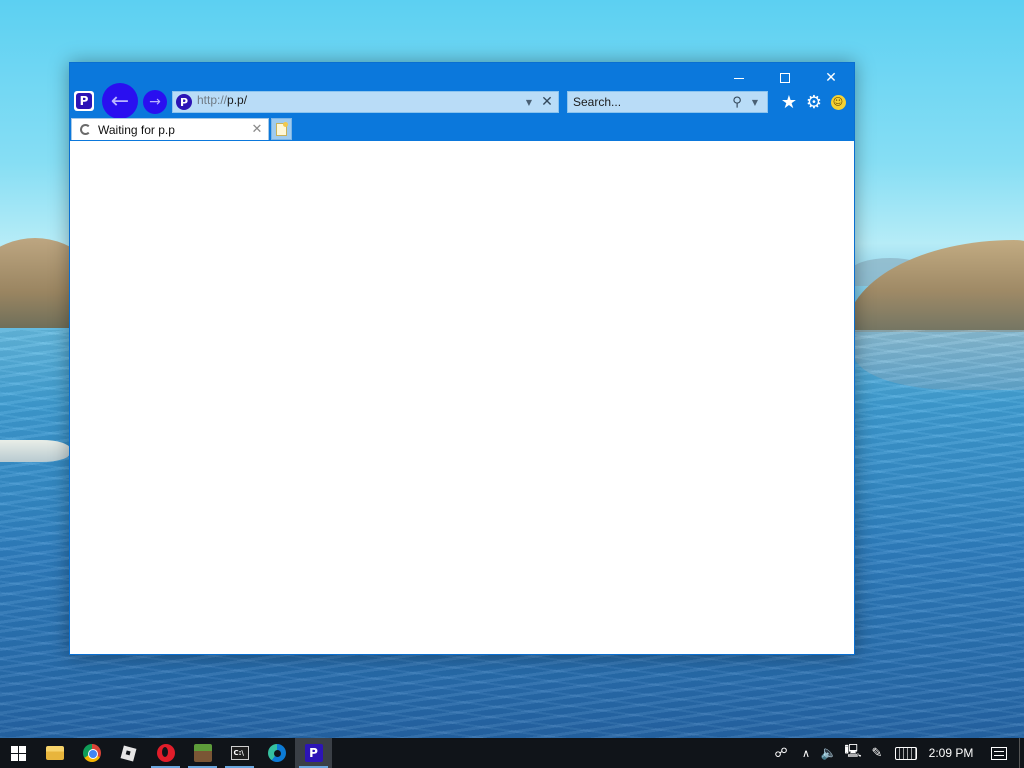 This screenshot has width=1024, height=768. I want to click on address-bar: P http://p.p/ ▼ ✕, so click(365, 102).